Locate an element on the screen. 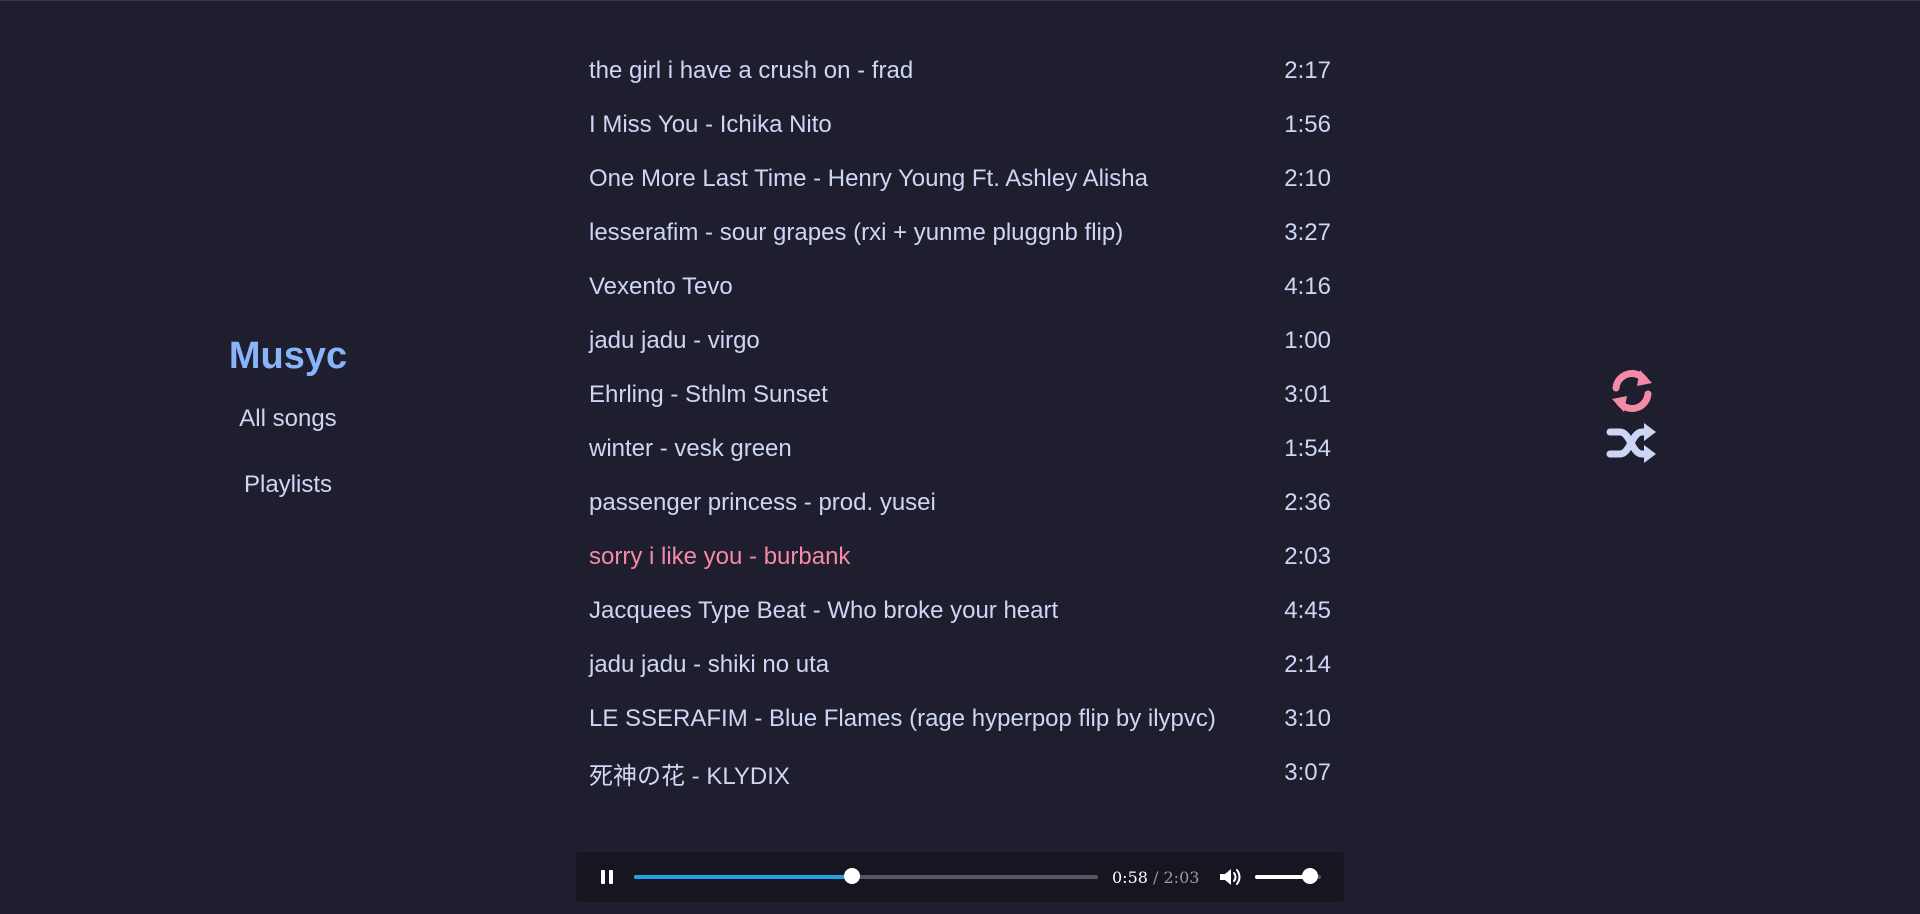 This screenshot has width=1920, height=914. song-duration: 1:56 is located at coordinates (1307, 124).